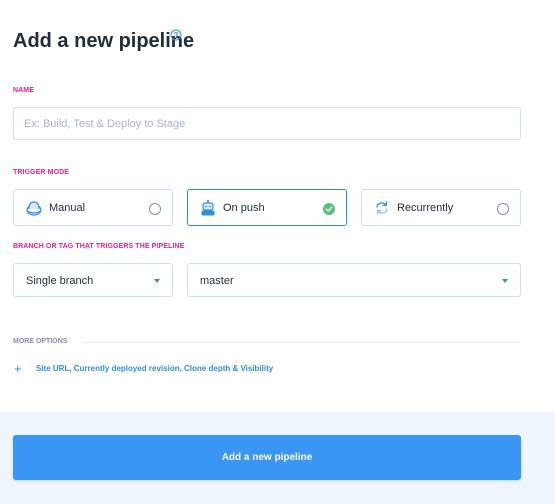 This screenshot has width=555, height=504. What do you see at coordinates (267, 207) in the screenshot?
I see `trigger-mode-on-push: On push` at bounding box center [267, 207].